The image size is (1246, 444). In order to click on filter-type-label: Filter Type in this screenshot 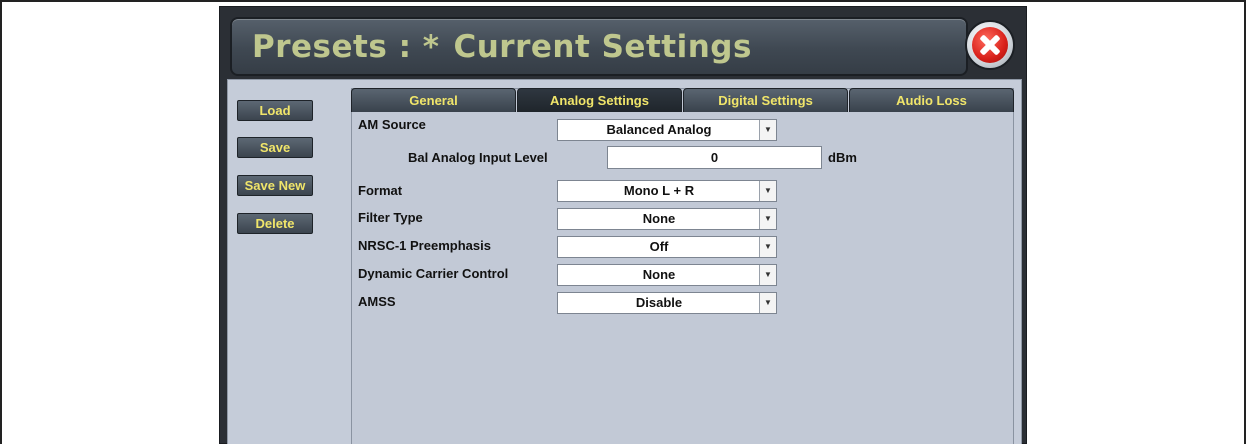, I will do `click(390, 217)`.